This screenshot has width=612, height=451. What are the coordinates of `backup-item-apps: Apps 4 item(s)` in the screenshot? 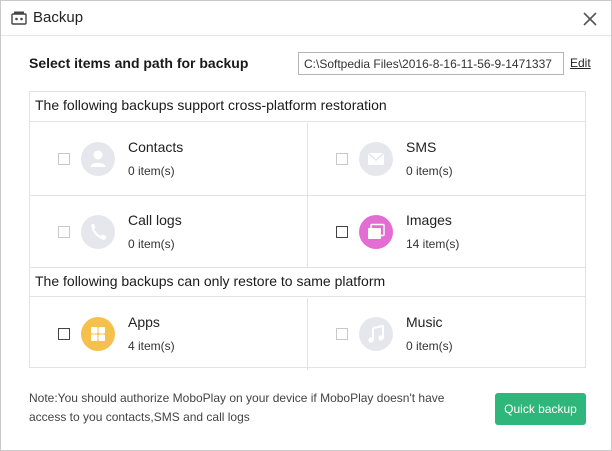 It's located at (169, 334).